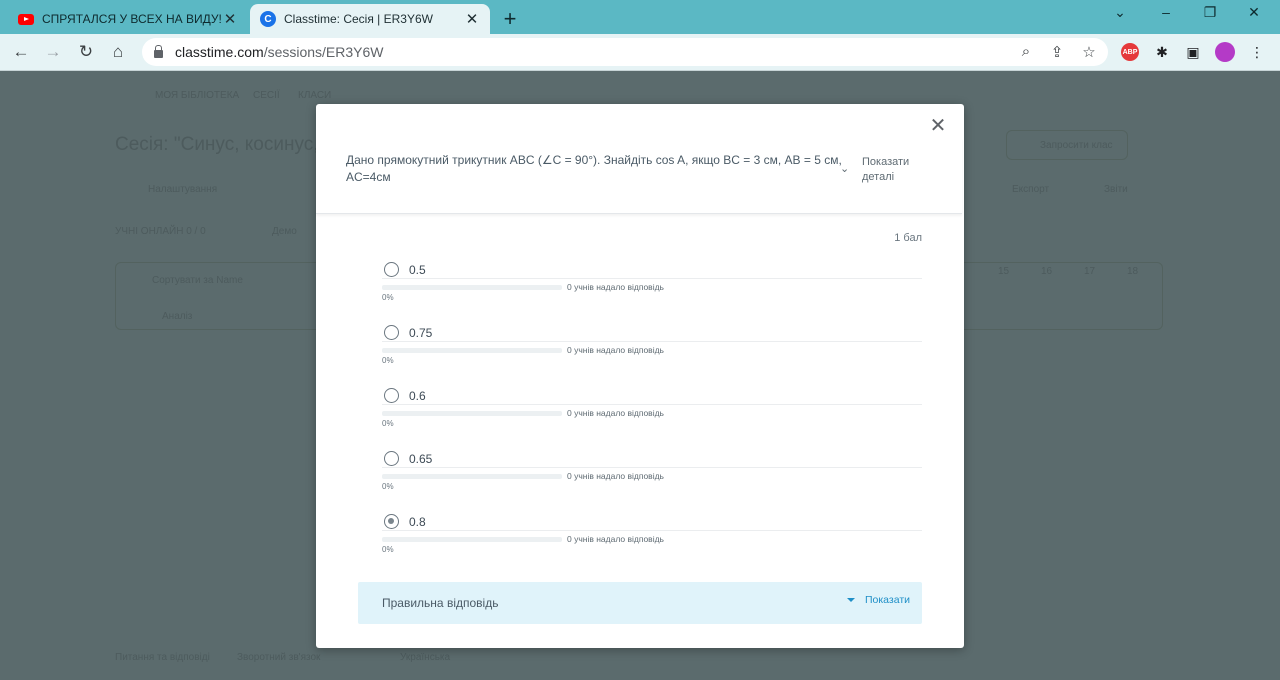 This screenshot has height=680, width=1280. I want to click on students-online: УЧНІ ОНЛАЙН 0 / 0, so click(160, 231).